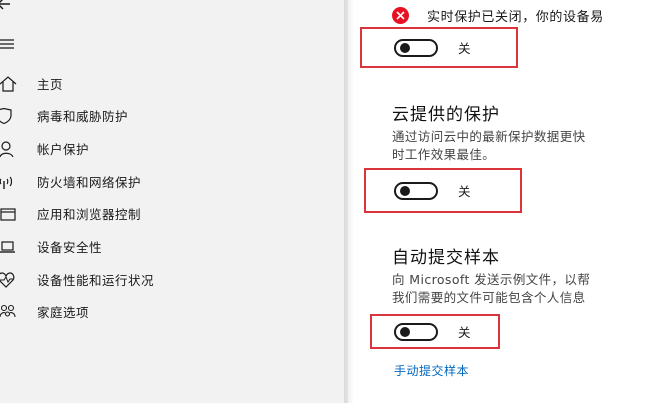 This screenshot has height=403, width=651. Describe the element at coordinates (96, 280) in the screenshot. I see `sidebar-item-label: 设备性能和运行状况` at that location.